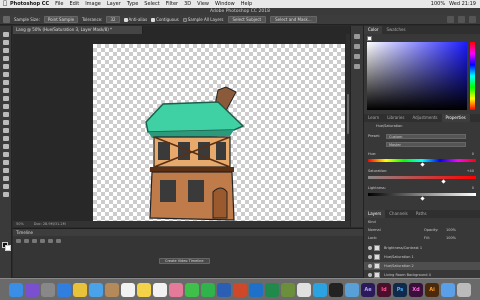 Image resolution: width=480 pixels, height=300 pixels. I want to click on magic-wand-tool-icon, so click(6, 19).